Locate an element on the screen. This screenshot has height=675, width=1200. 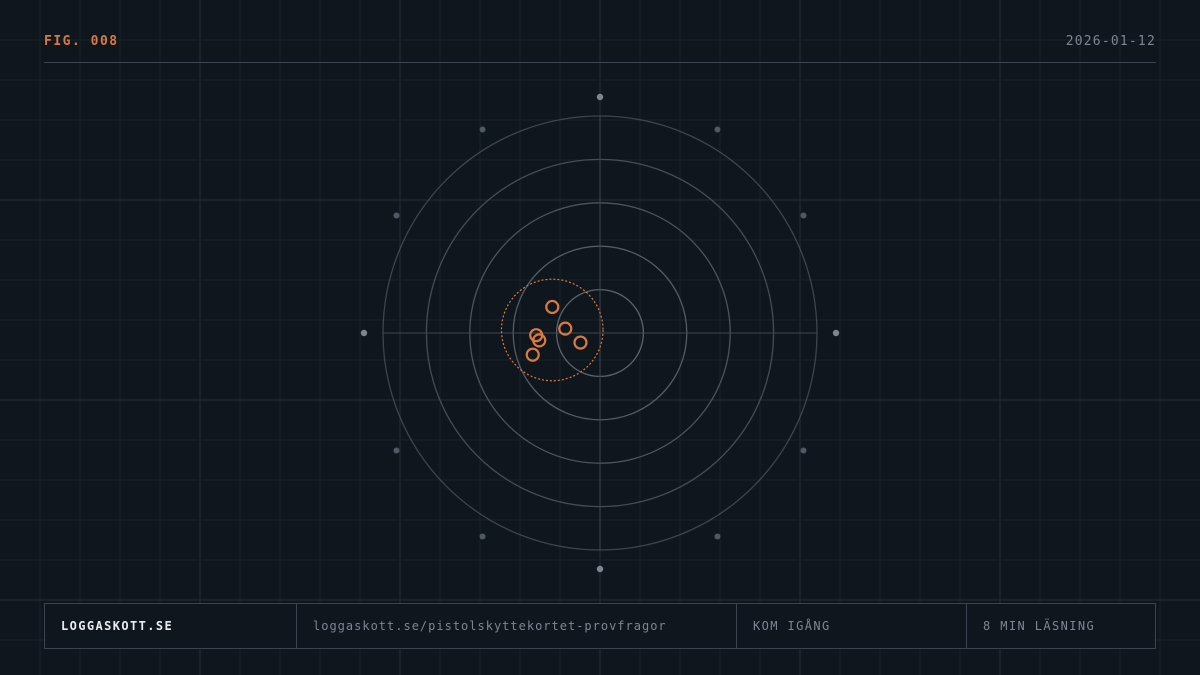
shot-group-circle is located at coordinates (552, 330).